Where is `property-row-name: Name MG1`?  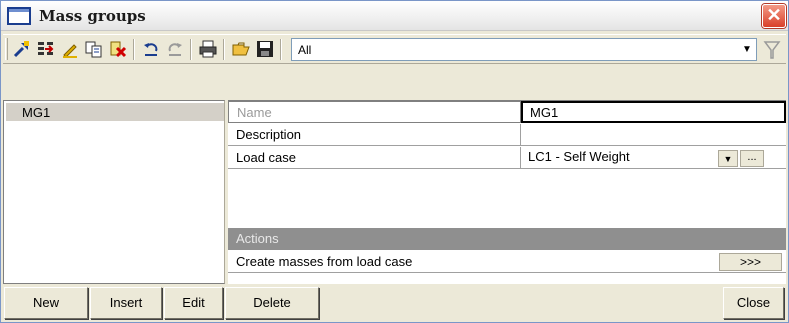
property-row-name: Name MG1 is located at coordinates (507, 112).